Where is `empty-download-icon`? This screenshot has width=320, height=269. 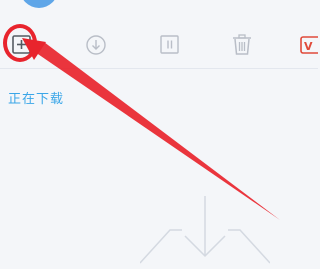 empty-download-icon is located at coordinates (205, 230).